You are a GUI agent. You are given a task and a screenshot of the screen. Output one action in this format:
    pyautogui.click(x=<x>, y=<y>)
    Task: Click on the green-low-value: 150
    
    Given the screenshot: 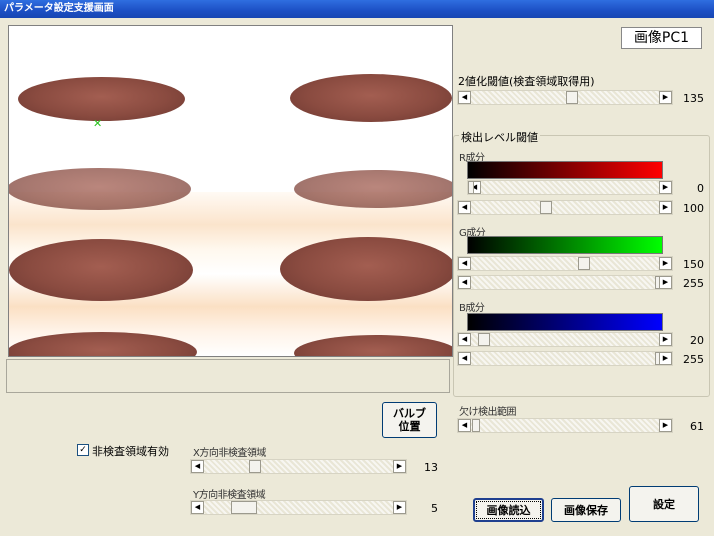 What is the action you would take?
    pyautogui.click(x=693, y=264)
    